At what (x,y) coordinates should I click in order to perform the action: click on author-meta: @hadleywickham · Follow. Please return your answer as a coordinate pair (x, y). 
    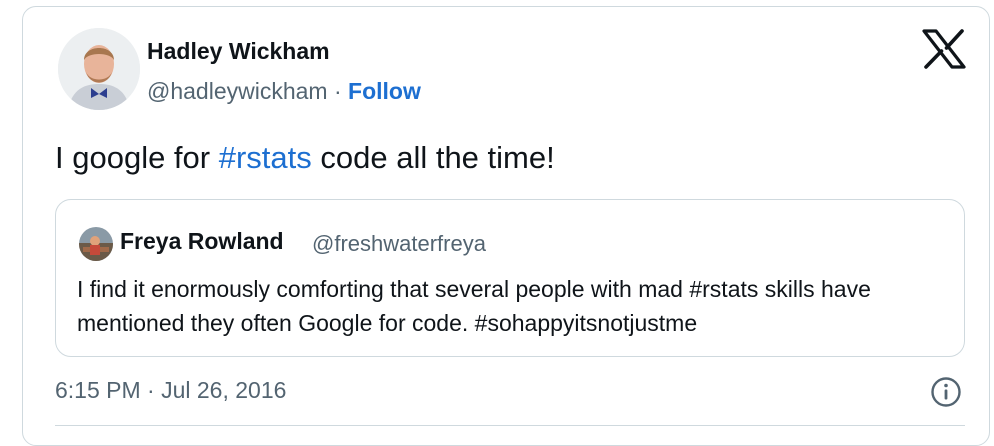
    Looking at the image, I should click on (284, 91).